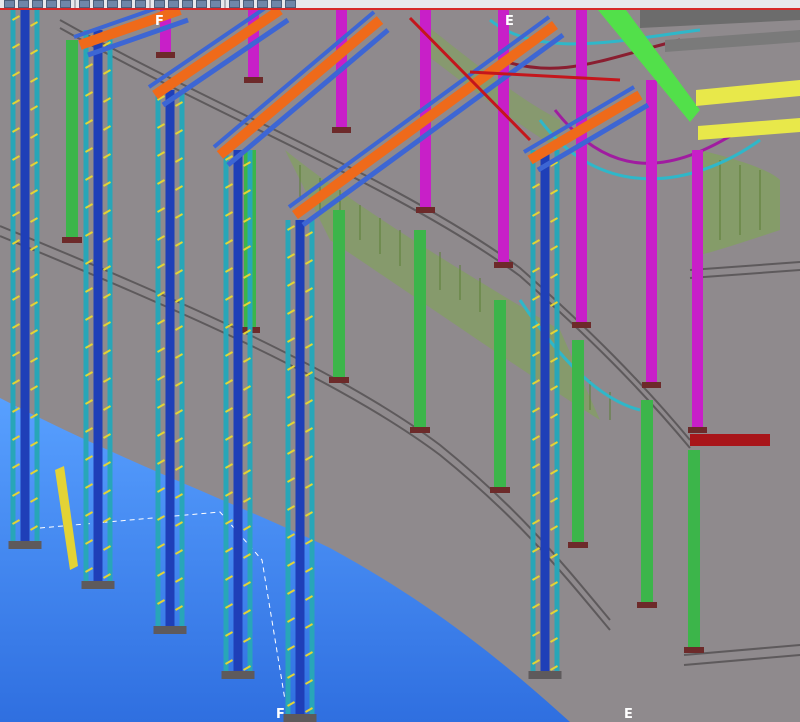  What do you see at coordinates (159, 21) in the screenshot?
I see `grid-label-f-top: F` at bounding box center [159, 21].